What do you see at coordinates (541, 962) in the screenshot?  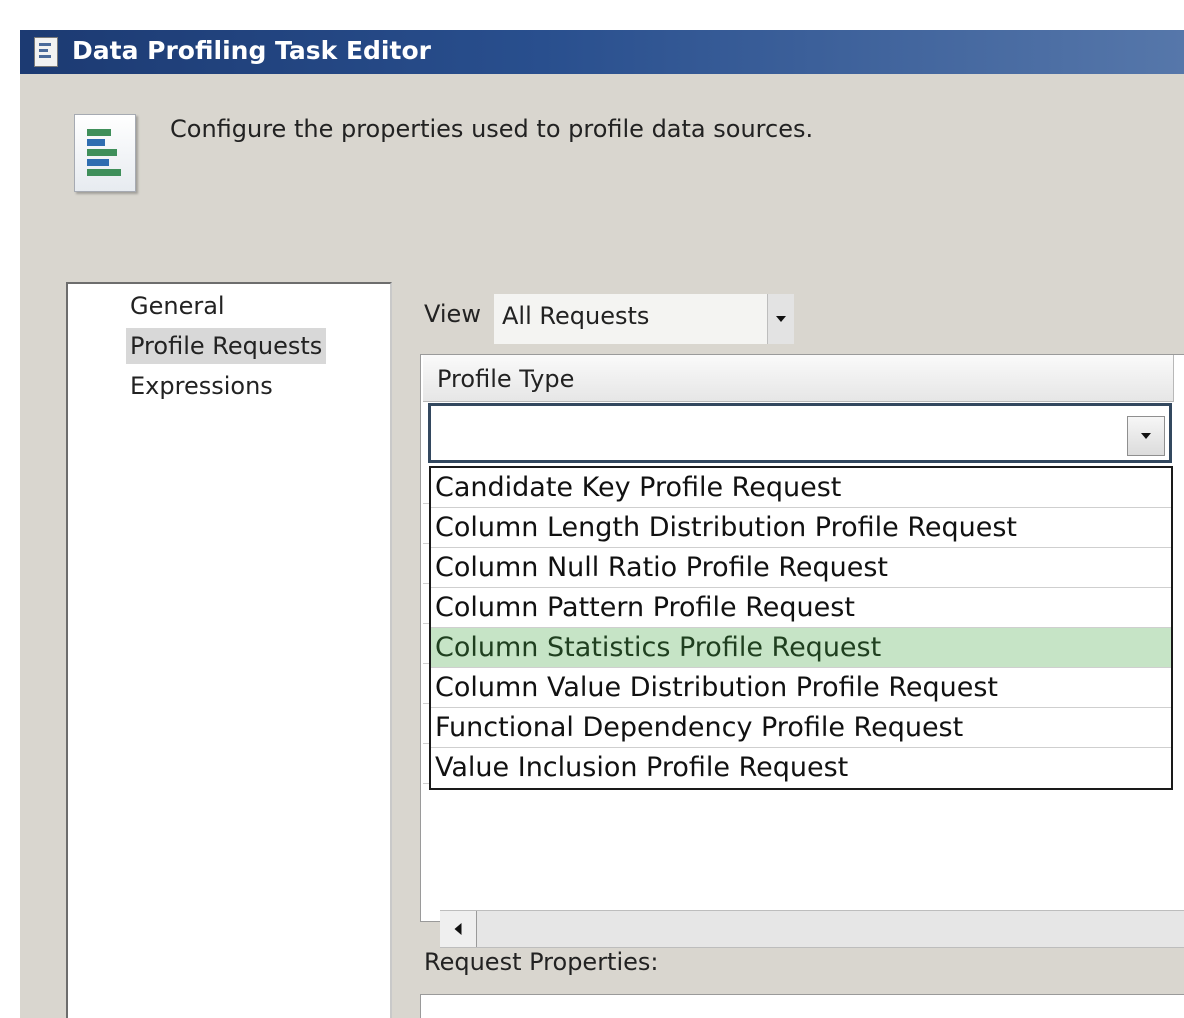 I see `request-properties-label: Request Properties:` at bounding box center [541, 962].